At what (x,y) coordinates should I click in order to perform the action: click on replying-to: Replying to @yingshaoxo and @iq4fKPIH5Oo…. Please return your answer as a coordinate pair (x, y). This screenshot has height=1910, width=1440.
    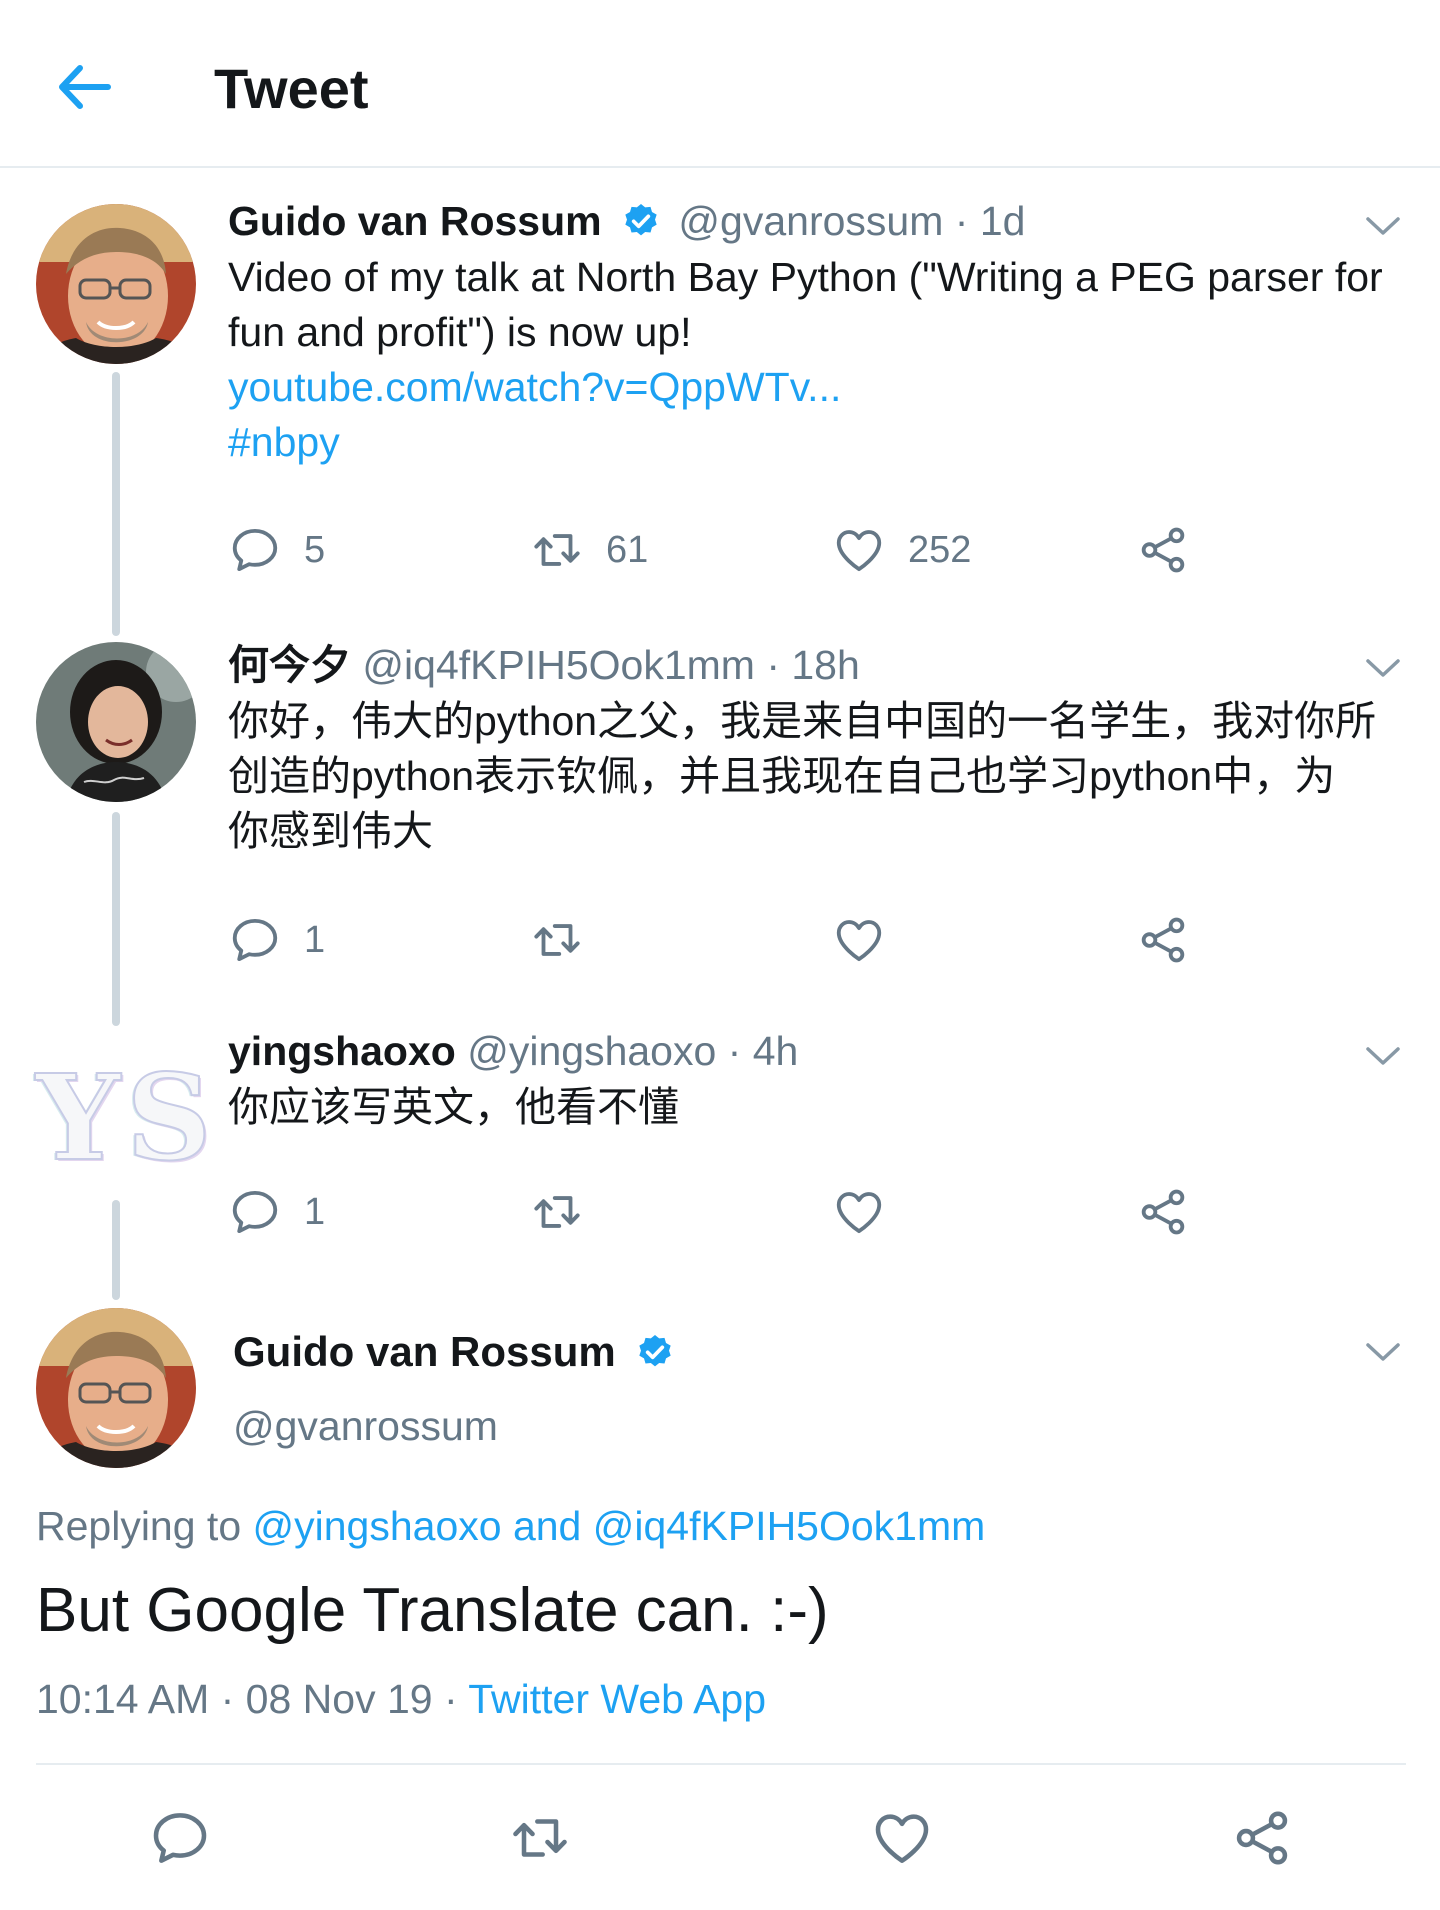
    Looking at the image, I should click on (510, 1526).